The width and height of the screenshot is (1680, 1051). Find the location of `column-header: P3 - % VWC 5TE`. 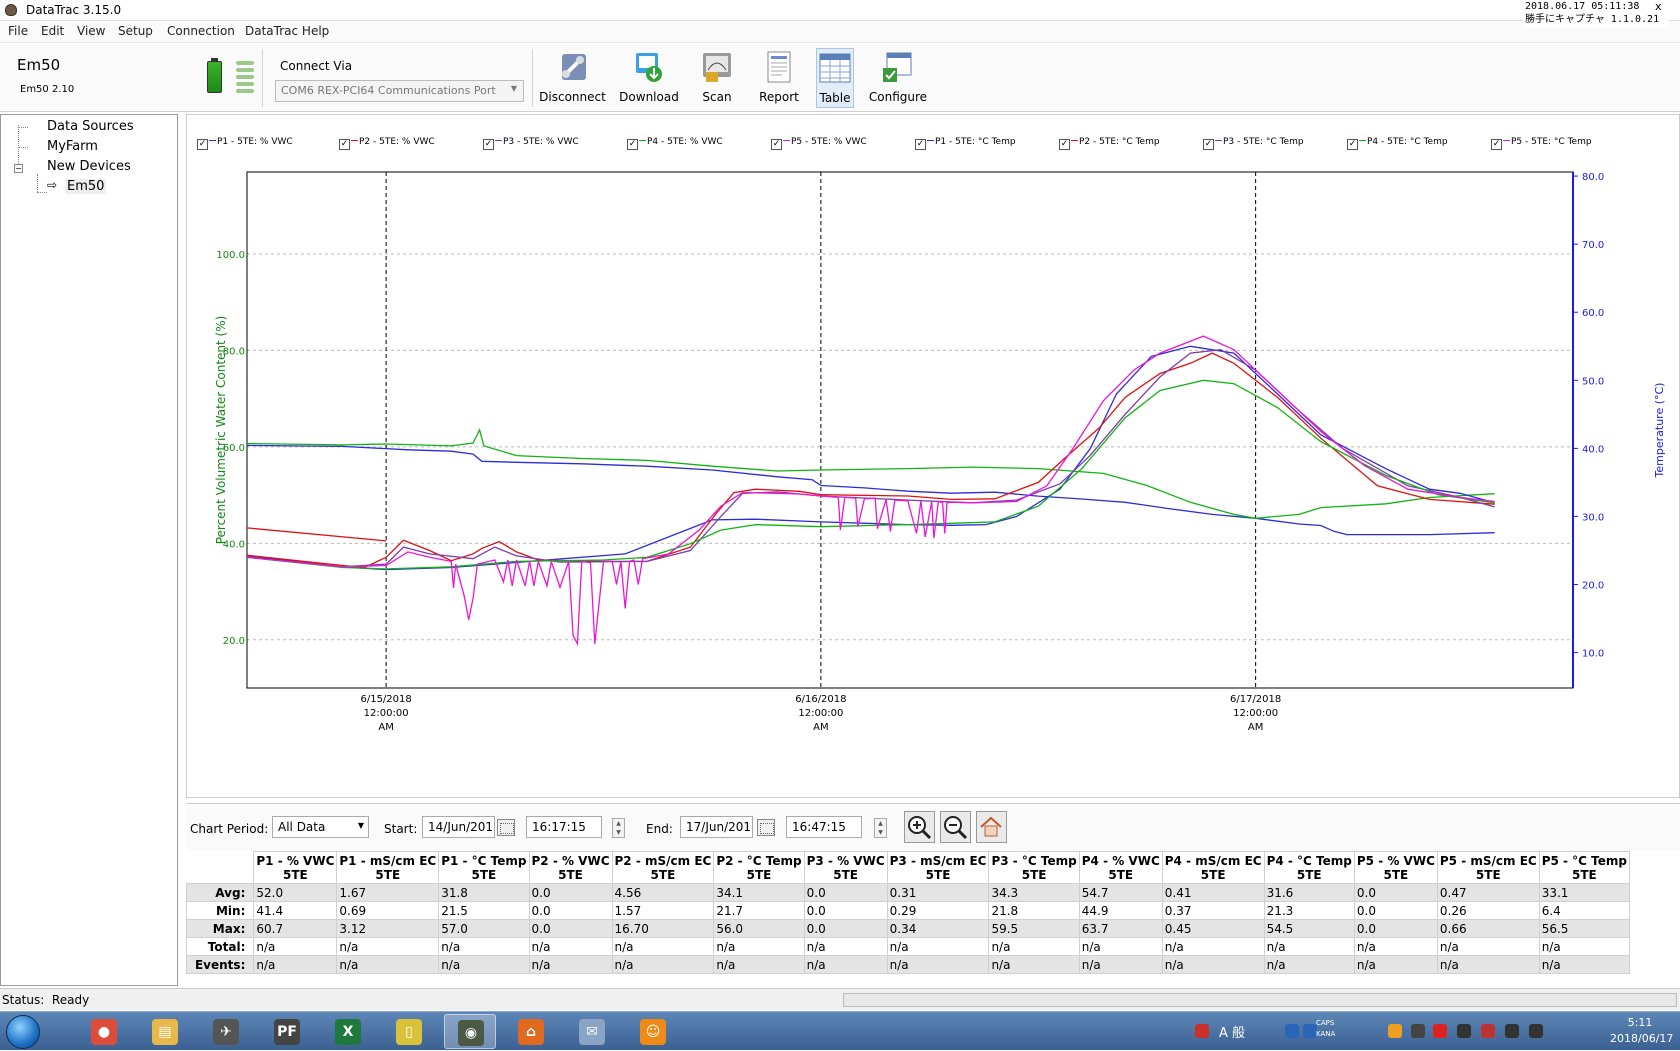

column-header: P3 - % VWC 5TE is located at coordinates (845, 867).